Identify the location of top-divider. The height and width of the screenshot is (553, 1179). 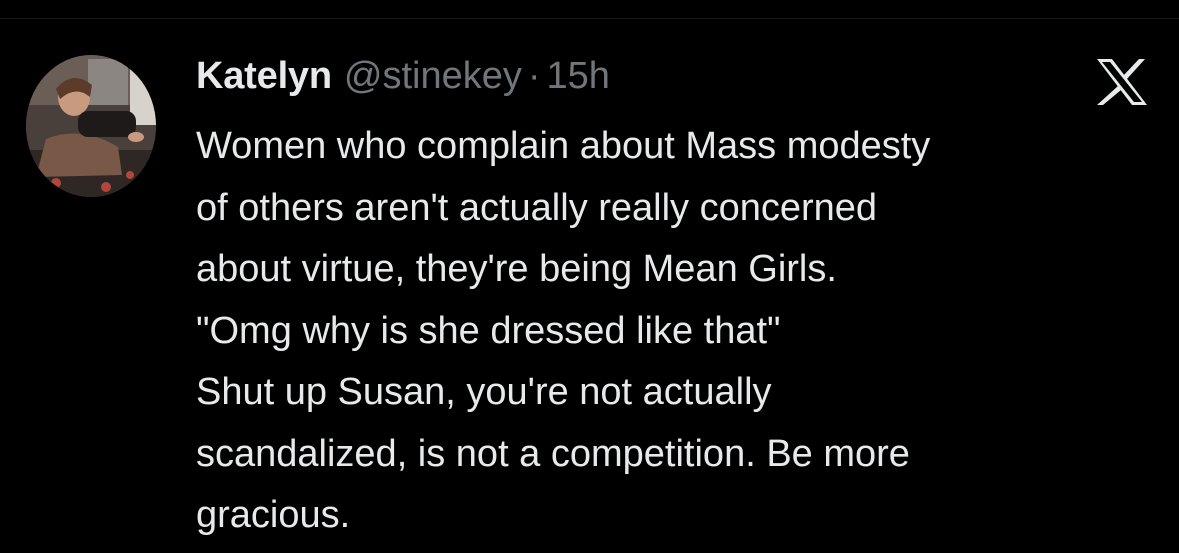
(589, 9).